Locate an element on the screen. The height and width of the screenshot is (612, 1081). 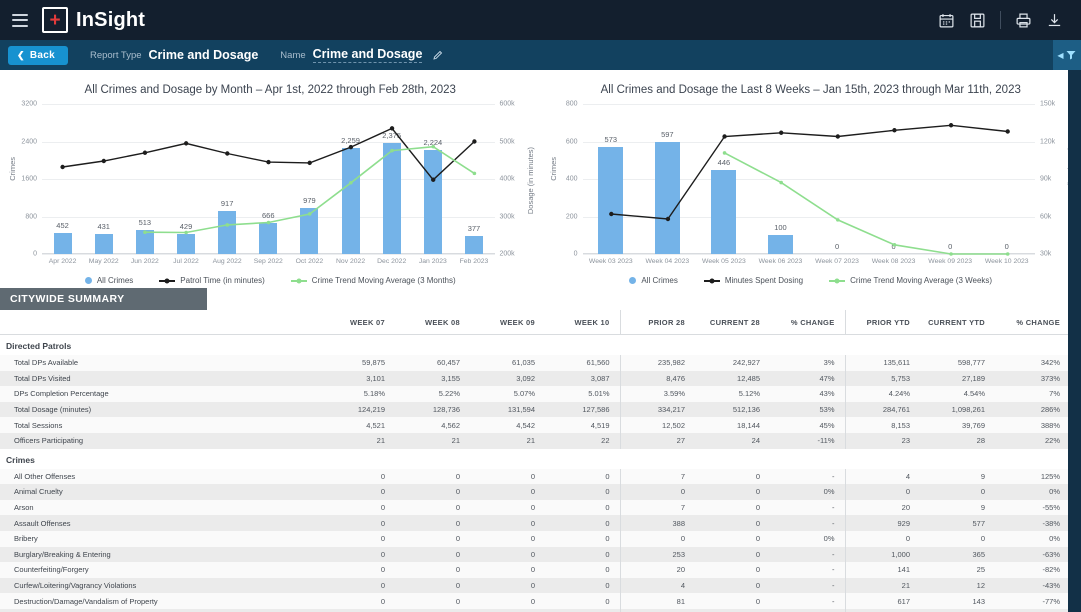
legend-item-crime-trend: Crime Trend Moving Average (3 Weeks) is located at coordinates (910, 280).